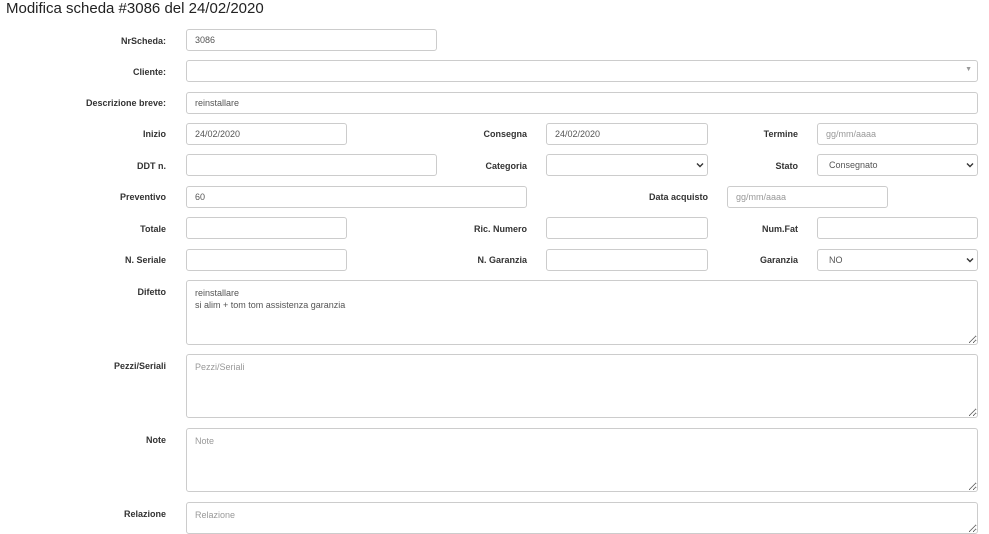 This screenshot has height=534, width=989. I want to click on termine-input, so click(897, 134).